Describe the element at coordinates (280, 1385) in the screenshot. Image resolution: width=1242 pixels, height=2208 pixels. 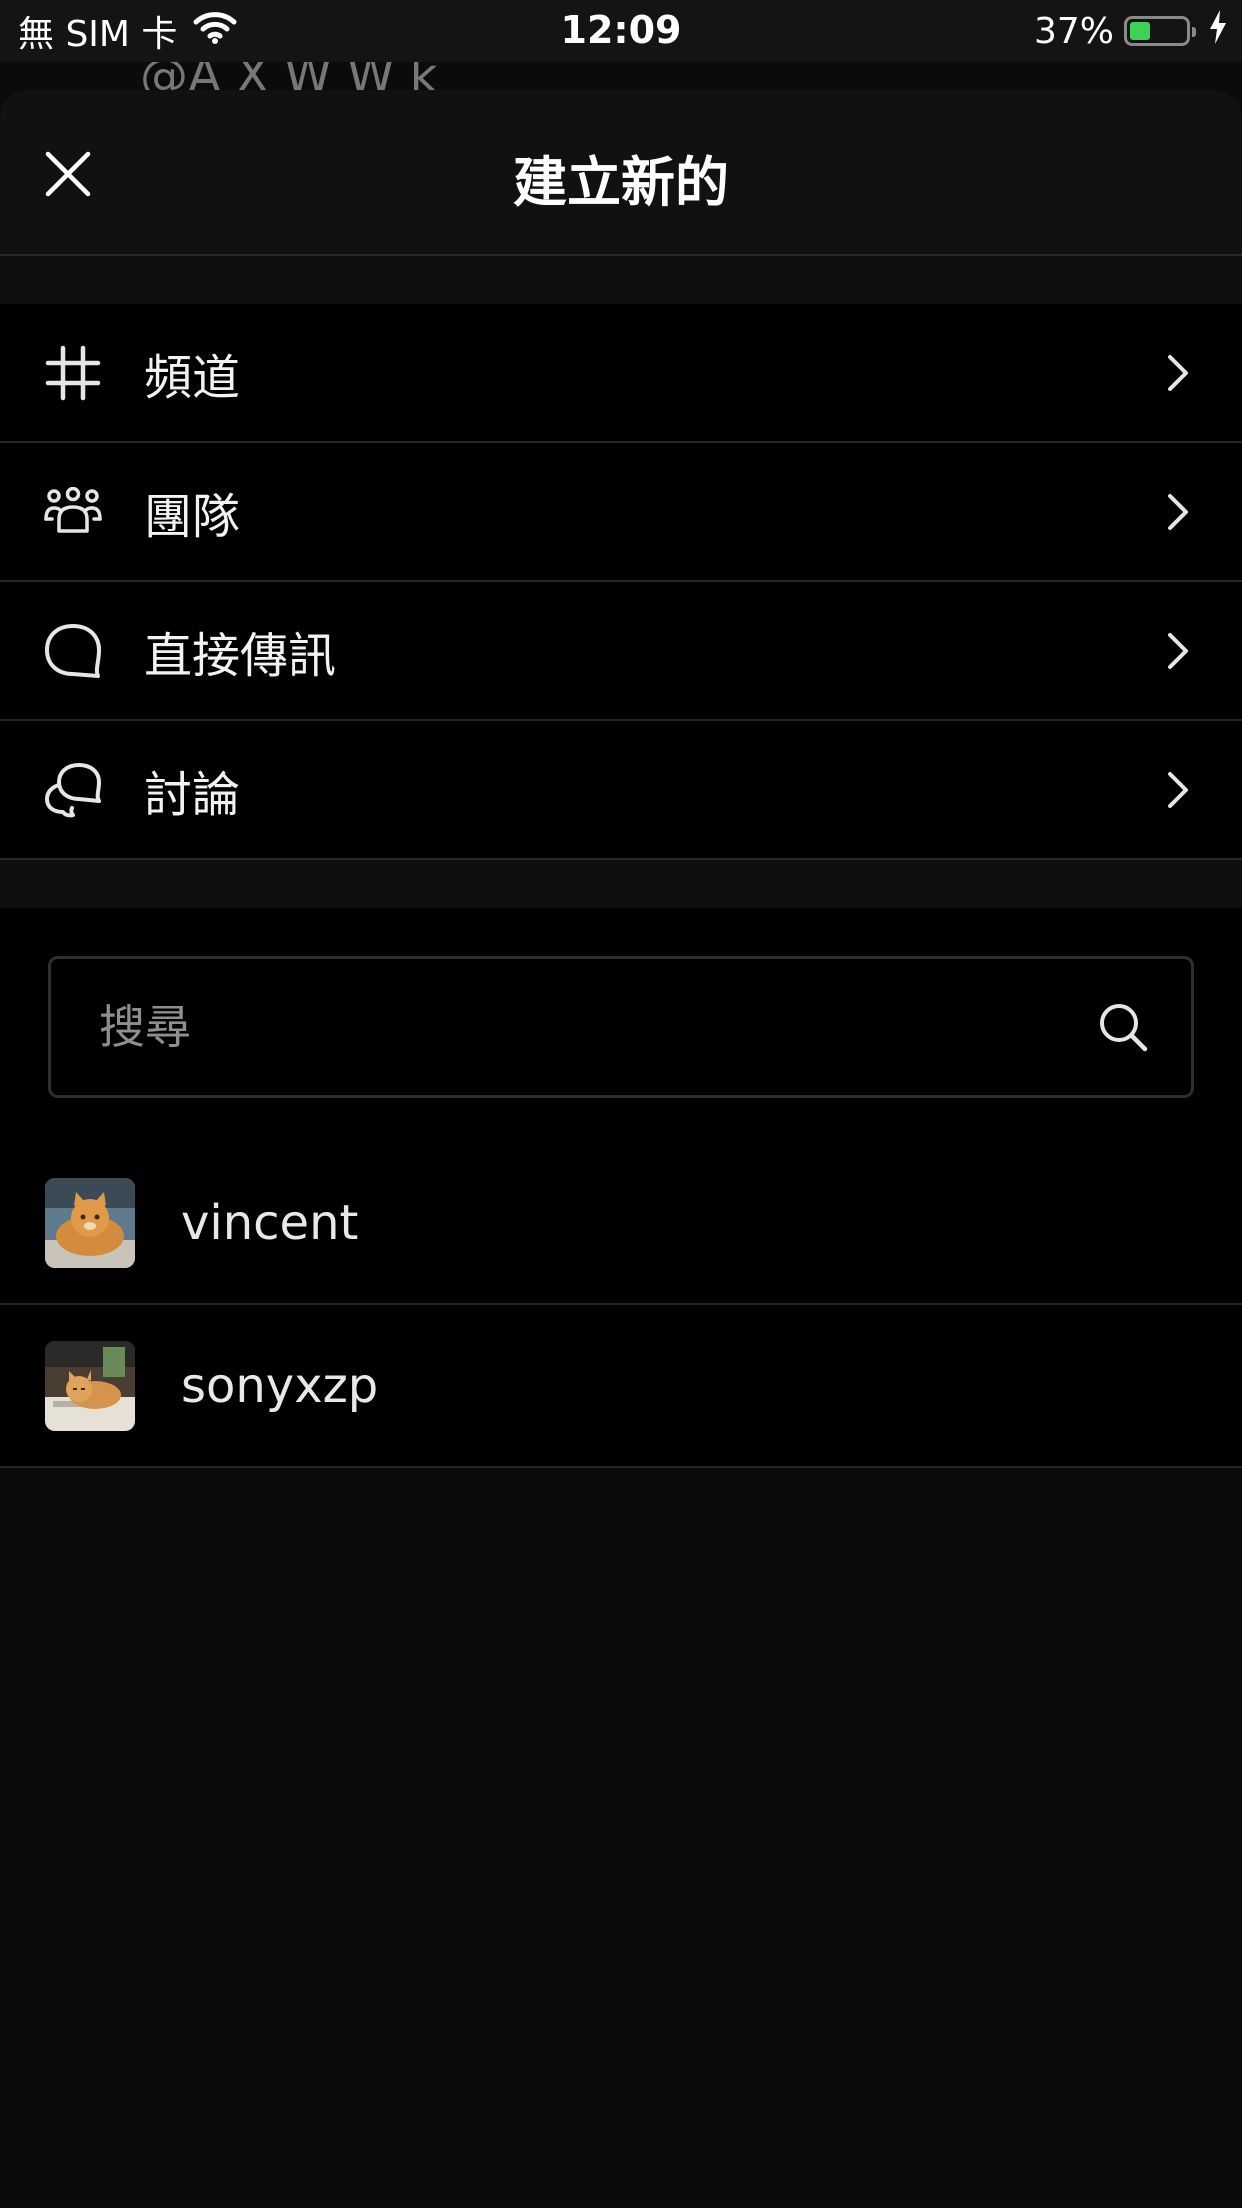
I see `user-name: sonyxzp` at that location.